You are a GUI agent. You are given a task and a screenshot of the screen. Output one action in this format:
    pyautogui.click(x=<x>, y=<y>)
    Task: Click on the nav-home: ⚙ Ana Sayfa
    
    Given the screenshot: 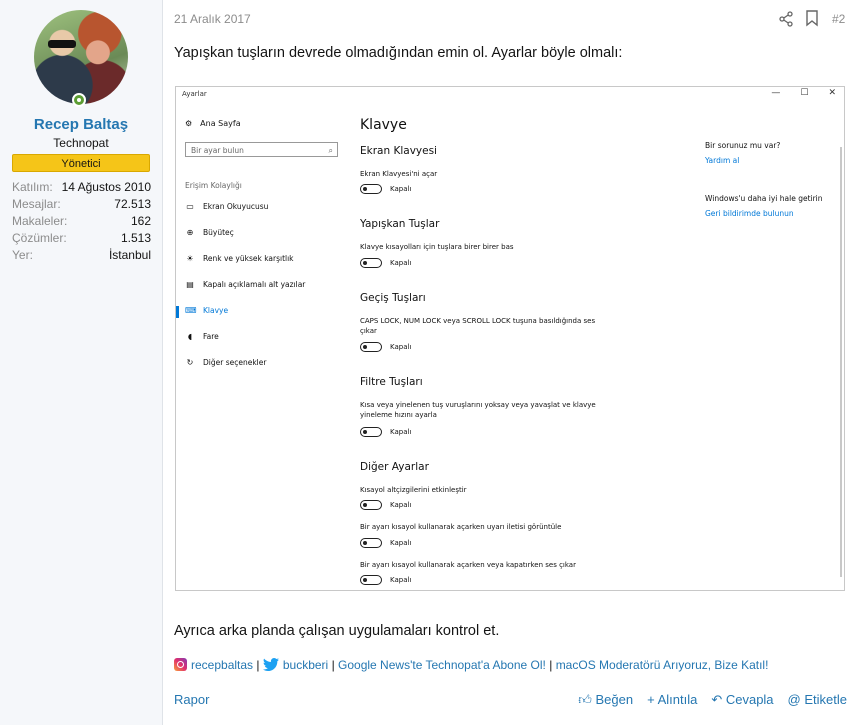 What is the action you would take?
    pyautogui.click(x=213, y=123)
    